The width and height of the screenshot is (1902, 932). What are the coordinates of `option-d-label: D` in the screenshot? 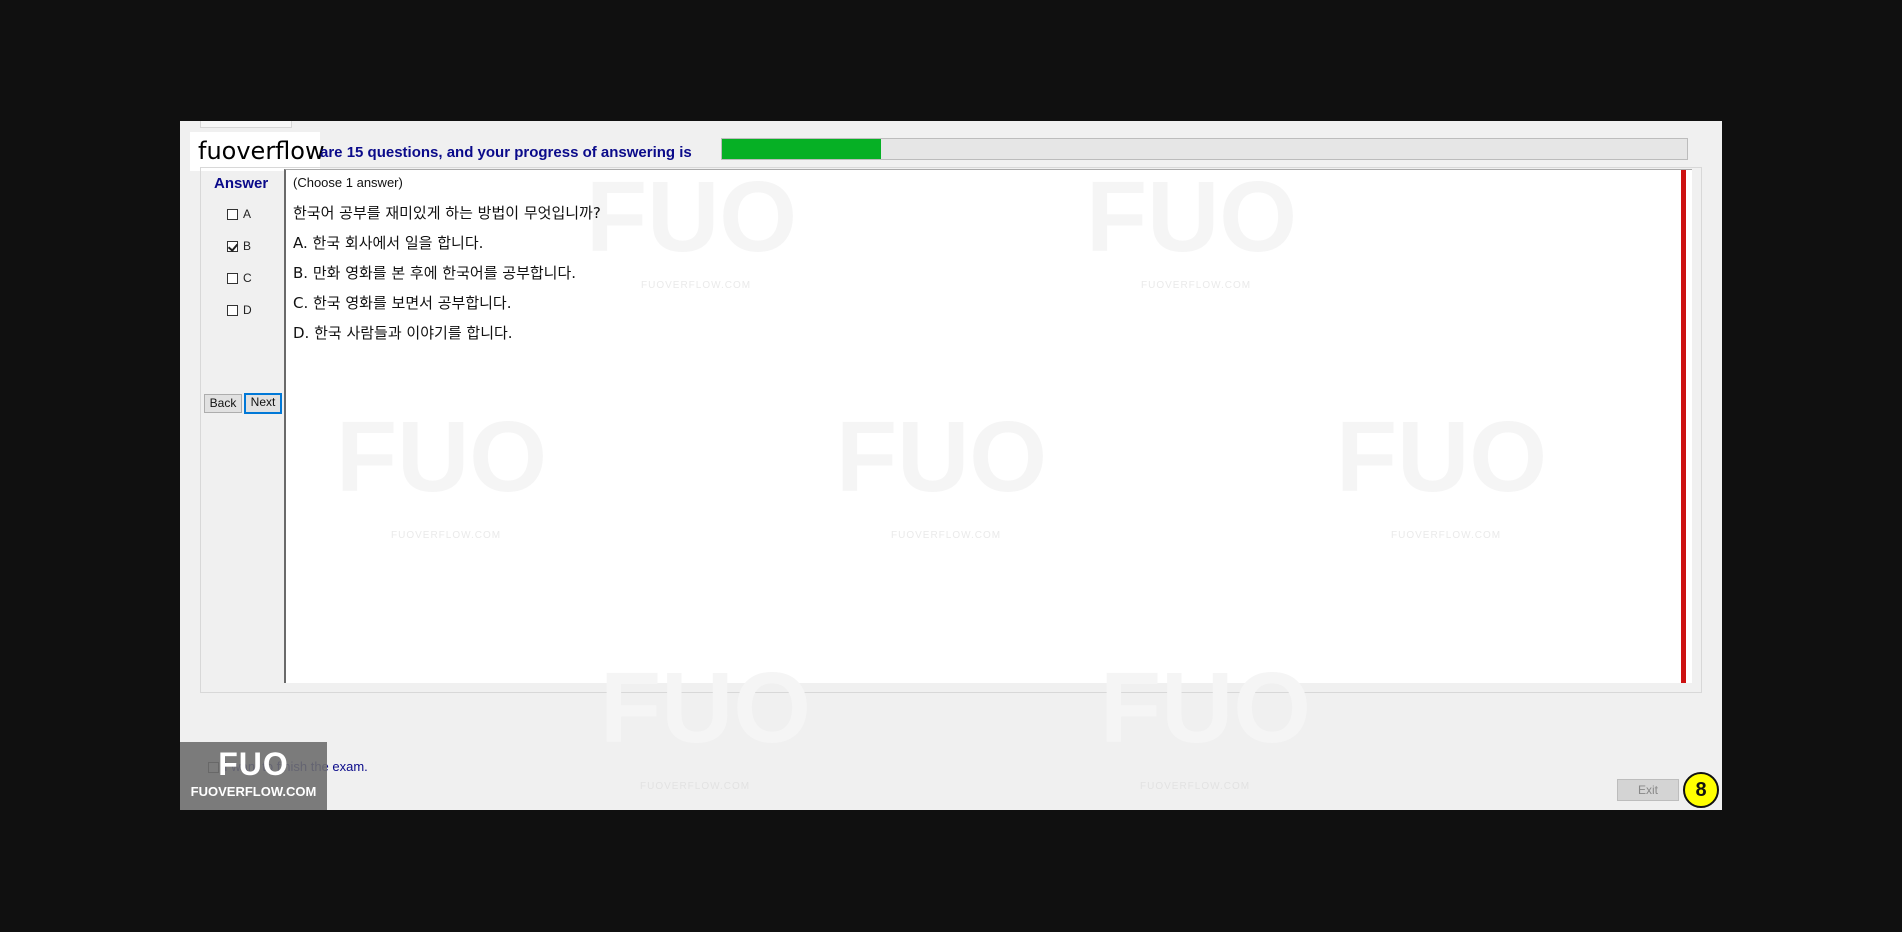 It's located at (247, 310).